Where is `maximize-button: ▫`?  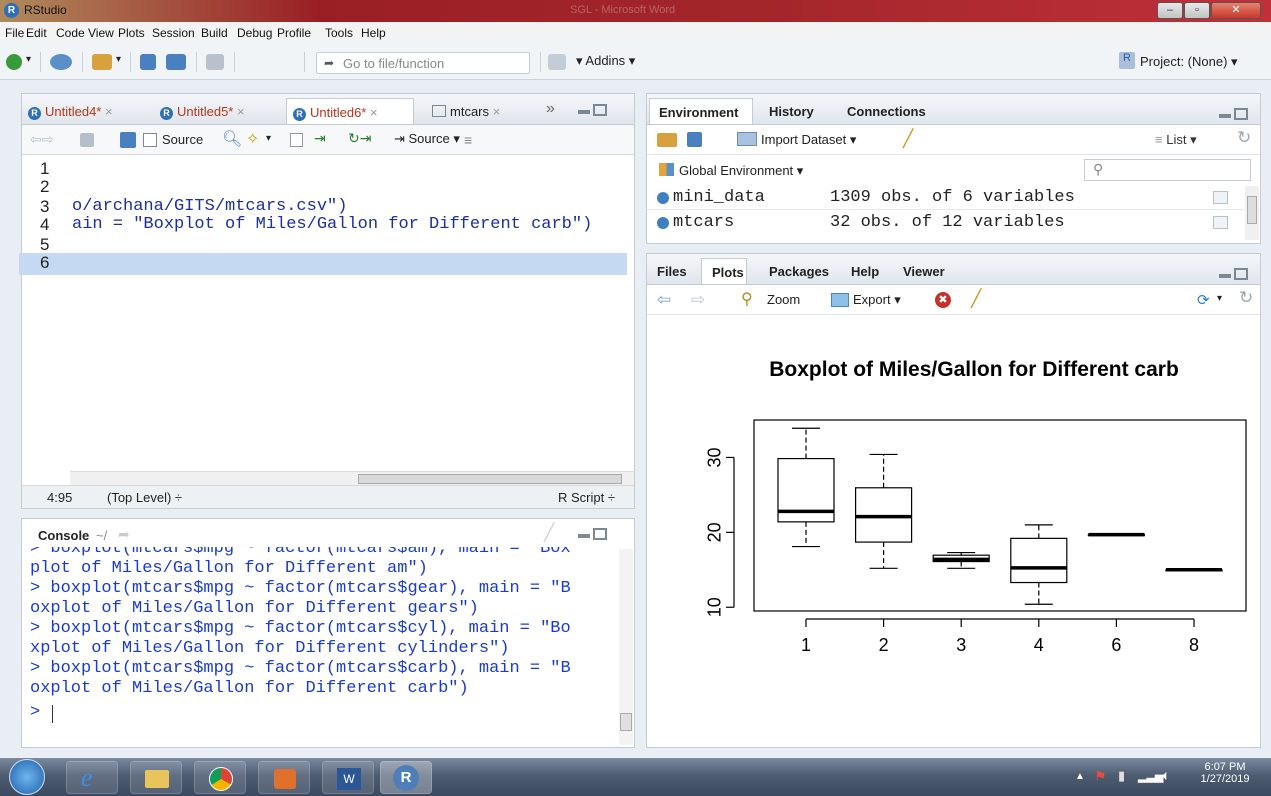
maximize-button: ▫ is located at coordinates (1197, 10).